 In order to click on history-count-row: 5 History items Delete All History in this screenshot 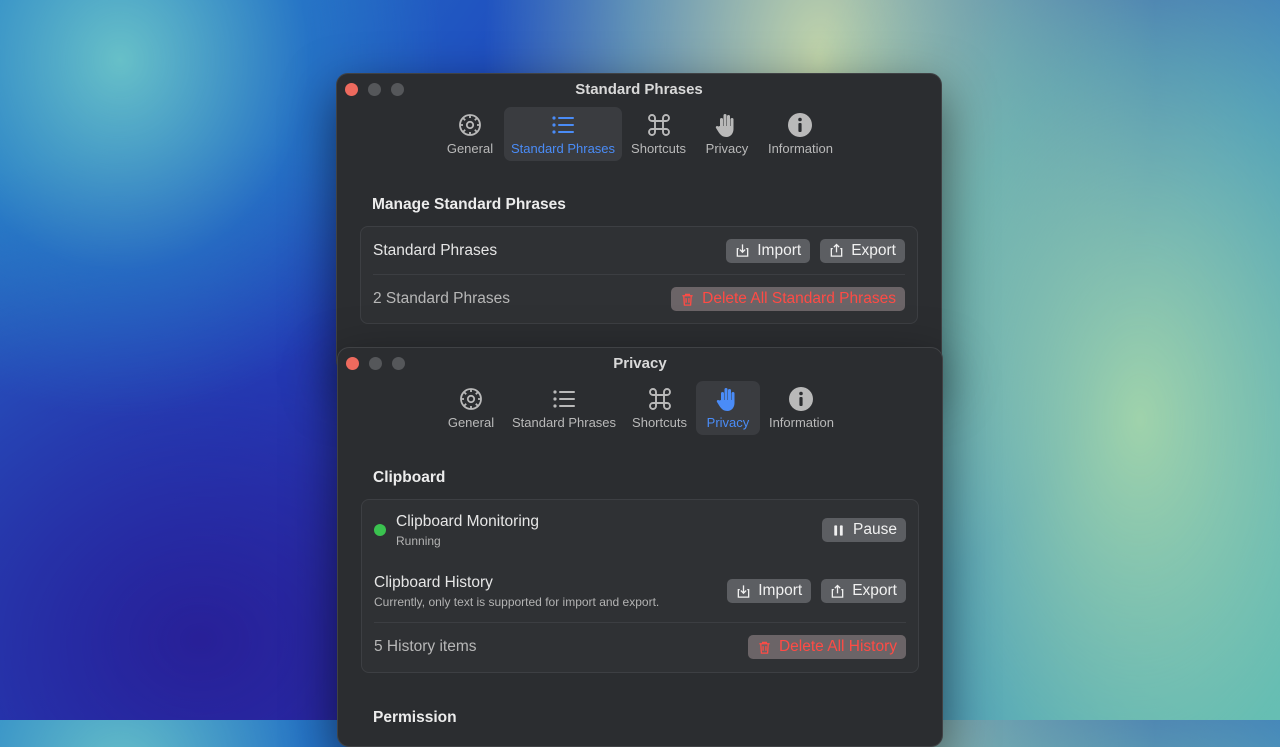, I will do `click(640, 647)`.